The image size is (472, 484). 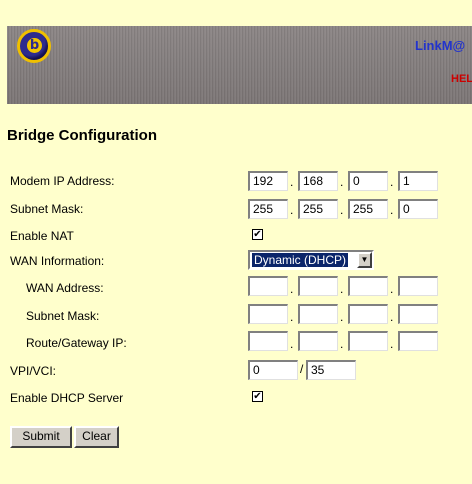 What do you see at coordinates (67, 398) in the screenshot?
I see `enable-dhcp-label: Enable DHCP Server` at bounding box center [67, 398].